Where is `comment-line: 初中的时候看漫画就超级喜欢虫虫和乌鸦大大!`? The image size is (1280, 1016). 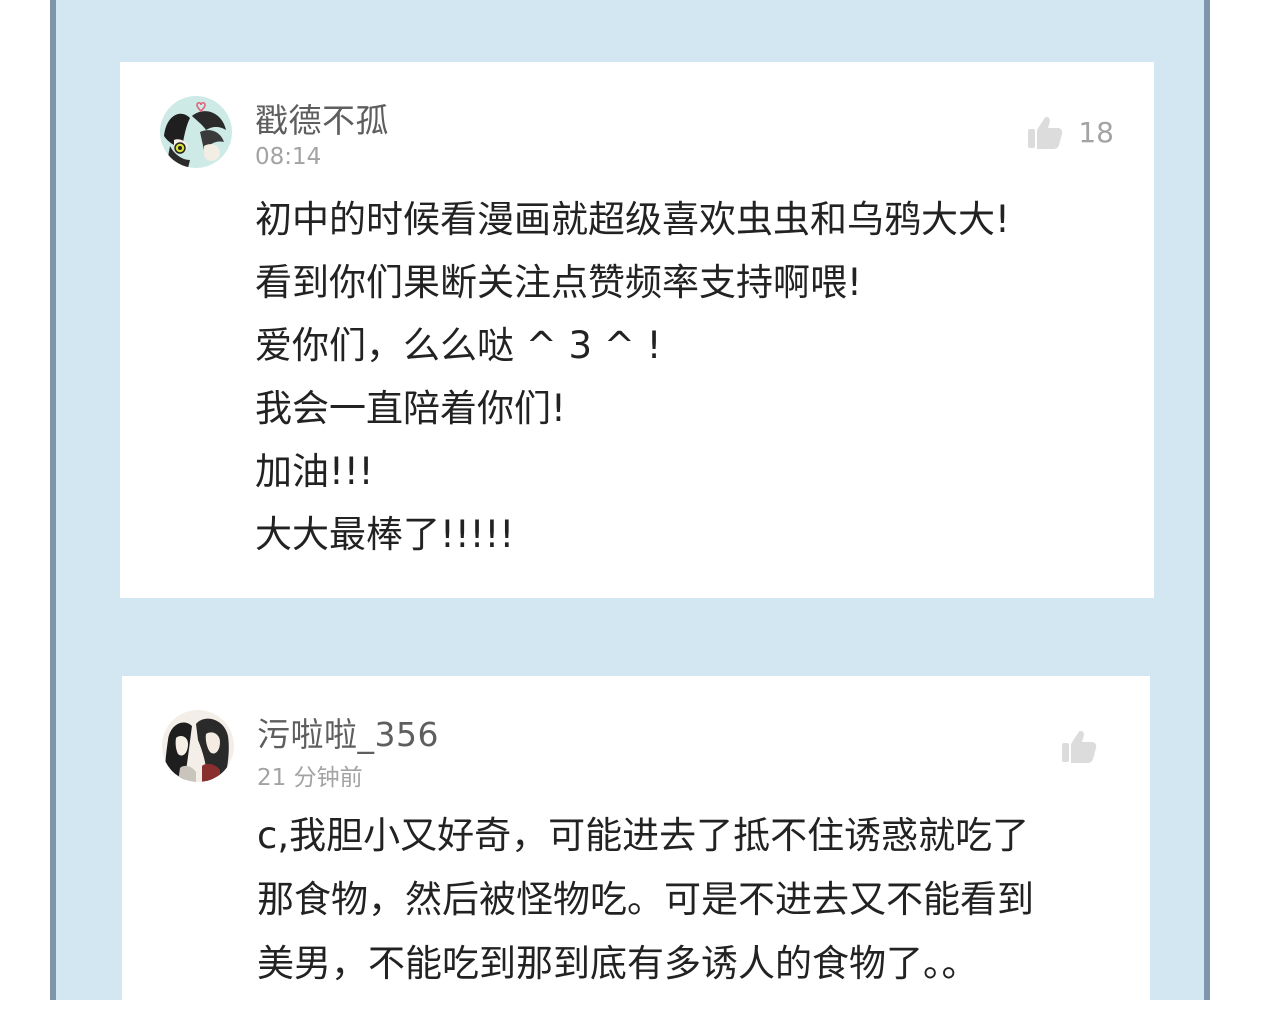
comment-line: 初中的时候看漫画就超级喜欢虫虫和乌鸦大大! is located at coordinates (632, 219).